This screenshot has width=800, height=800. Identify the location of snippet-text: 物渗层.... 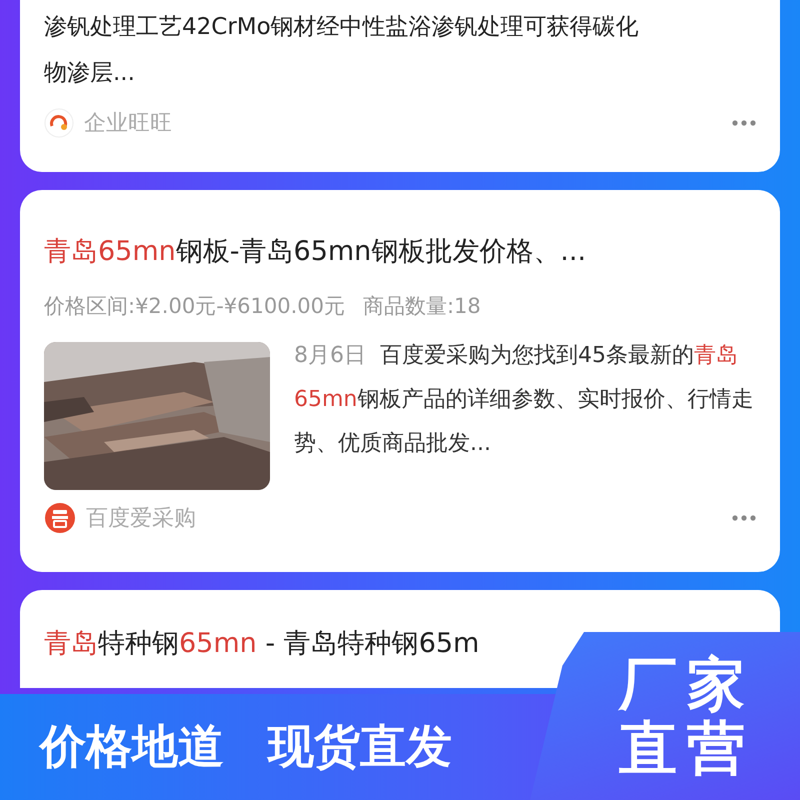
(90, 73).